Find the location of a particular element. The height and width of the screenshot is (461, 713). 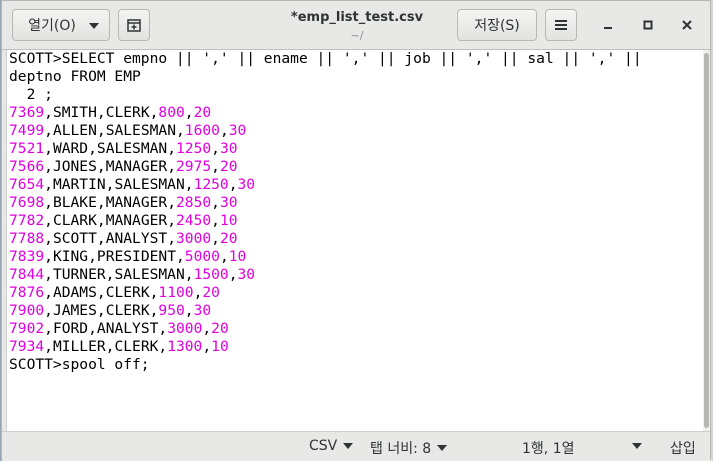

csv-record-line: 7844,TURNER,SALESMAN,1500,30 is located at coordinates (356, 275).